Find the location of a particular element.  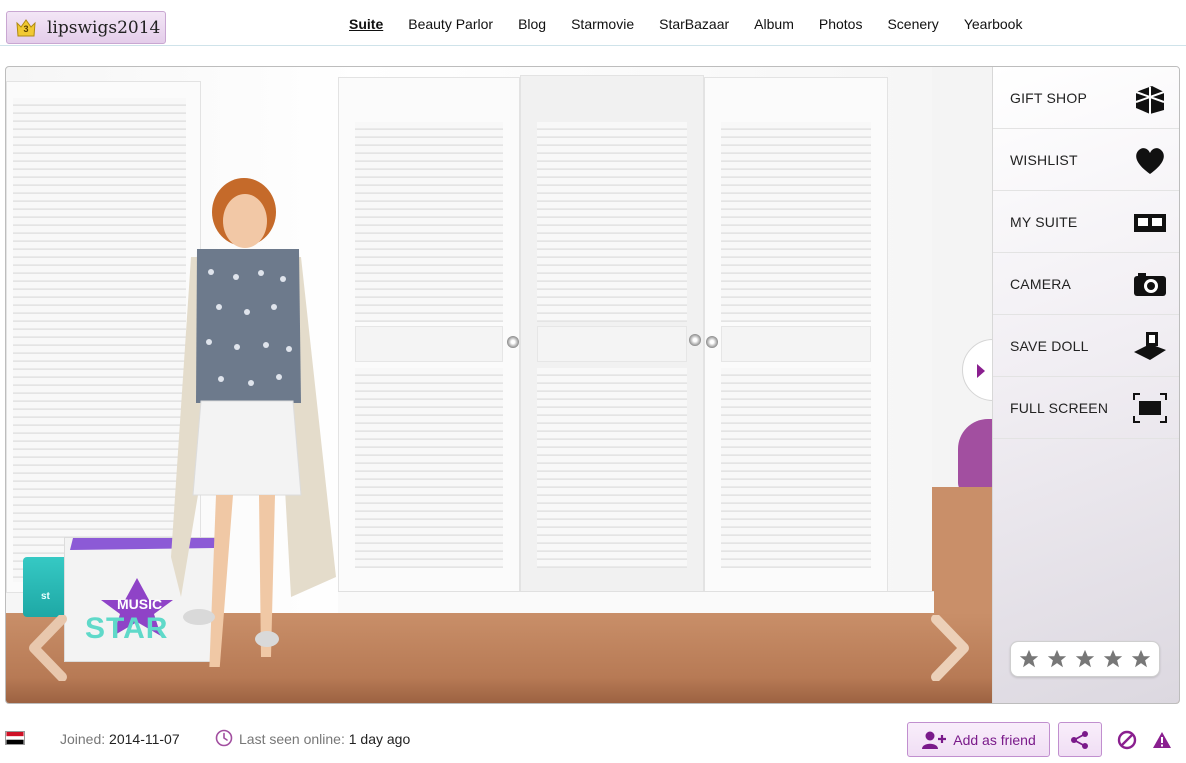

camera-icon is located at coordinates (1150, 284).